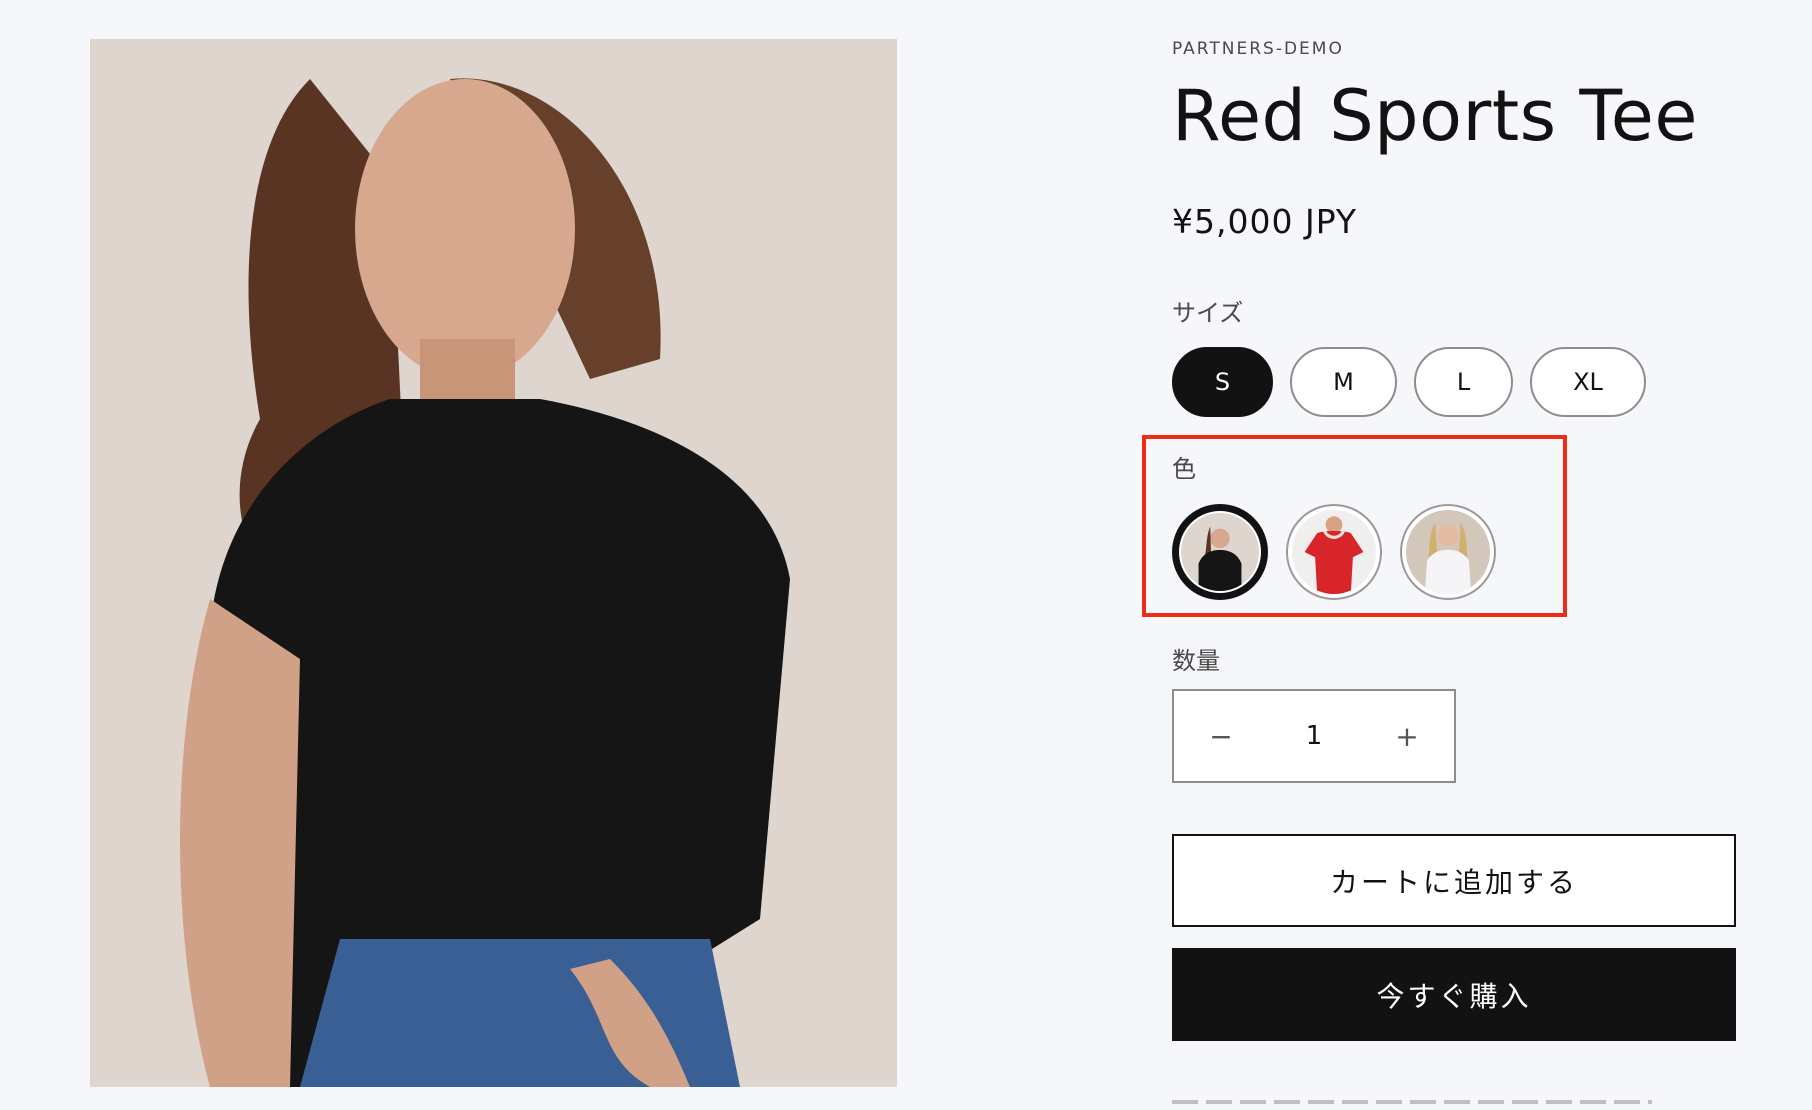 The height and width of the screenshot is (1110, 1812). What do you see at coordinates (1463, 382) in the screenshot?
I see `size-option-l: L` at bounding box center [1463, 382].